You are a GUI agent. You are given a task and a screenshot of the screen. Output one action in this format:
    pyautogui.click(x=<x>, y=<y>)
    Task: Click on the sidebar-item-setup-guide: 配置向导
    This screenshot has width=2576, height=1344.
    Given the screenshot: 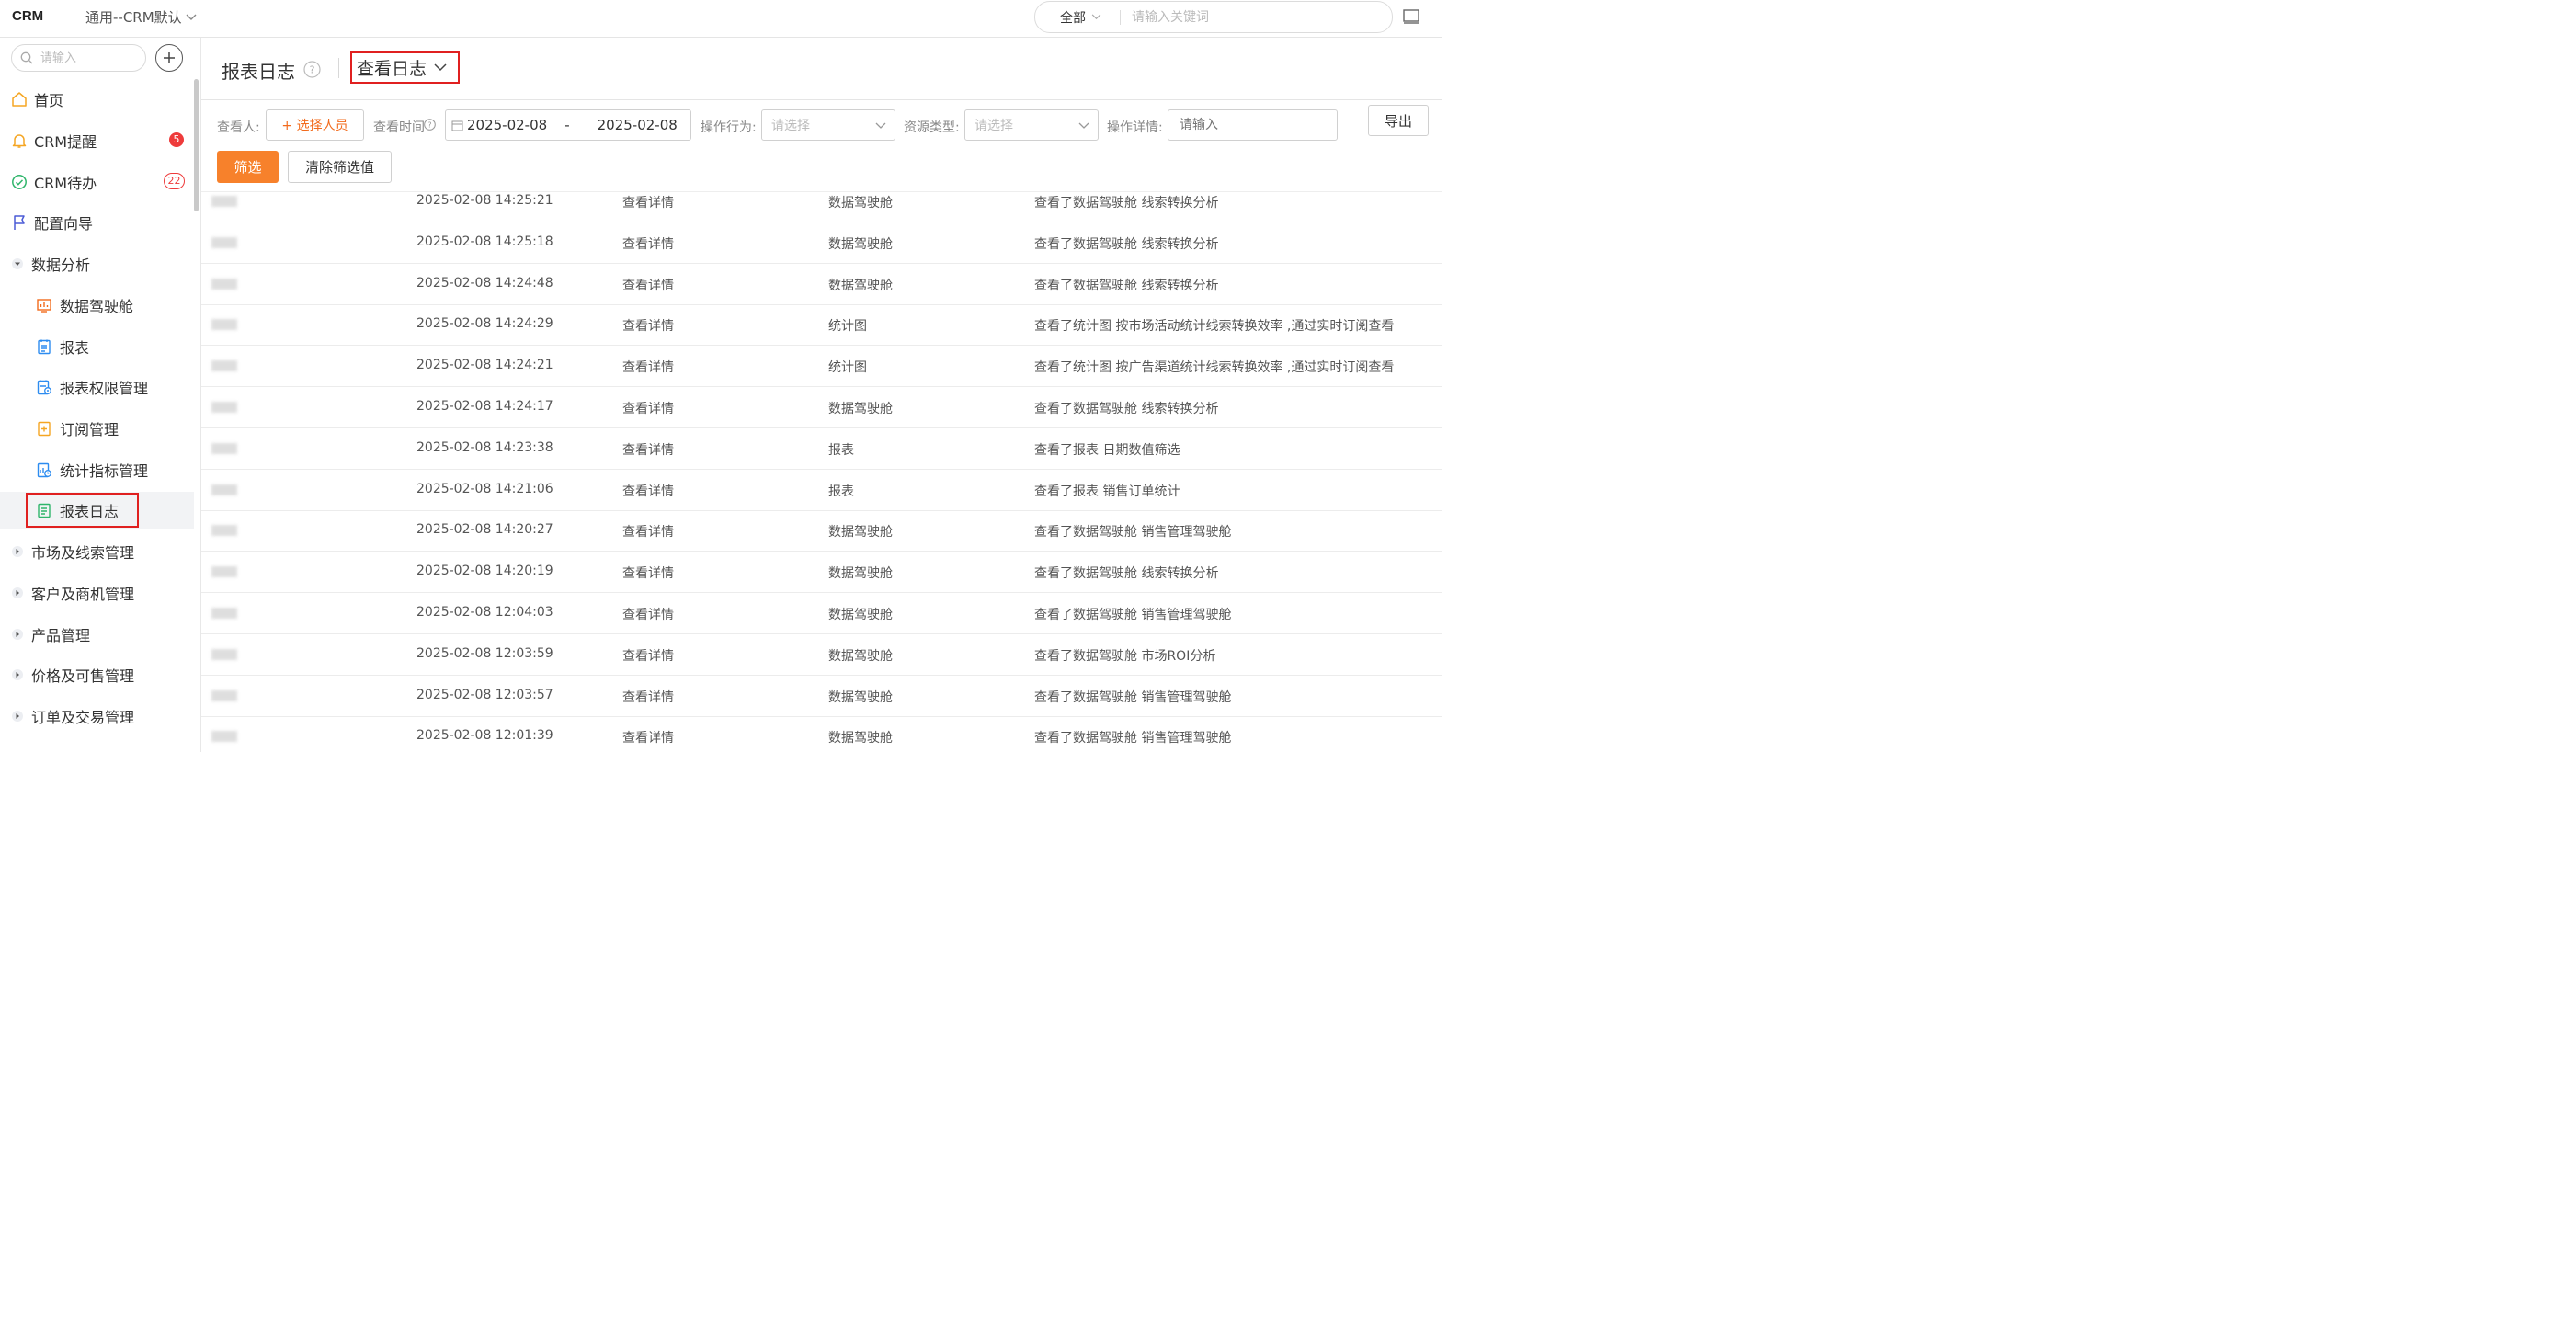 What is the action you would take?
    pyautogui.click(x=97, y=222)
    